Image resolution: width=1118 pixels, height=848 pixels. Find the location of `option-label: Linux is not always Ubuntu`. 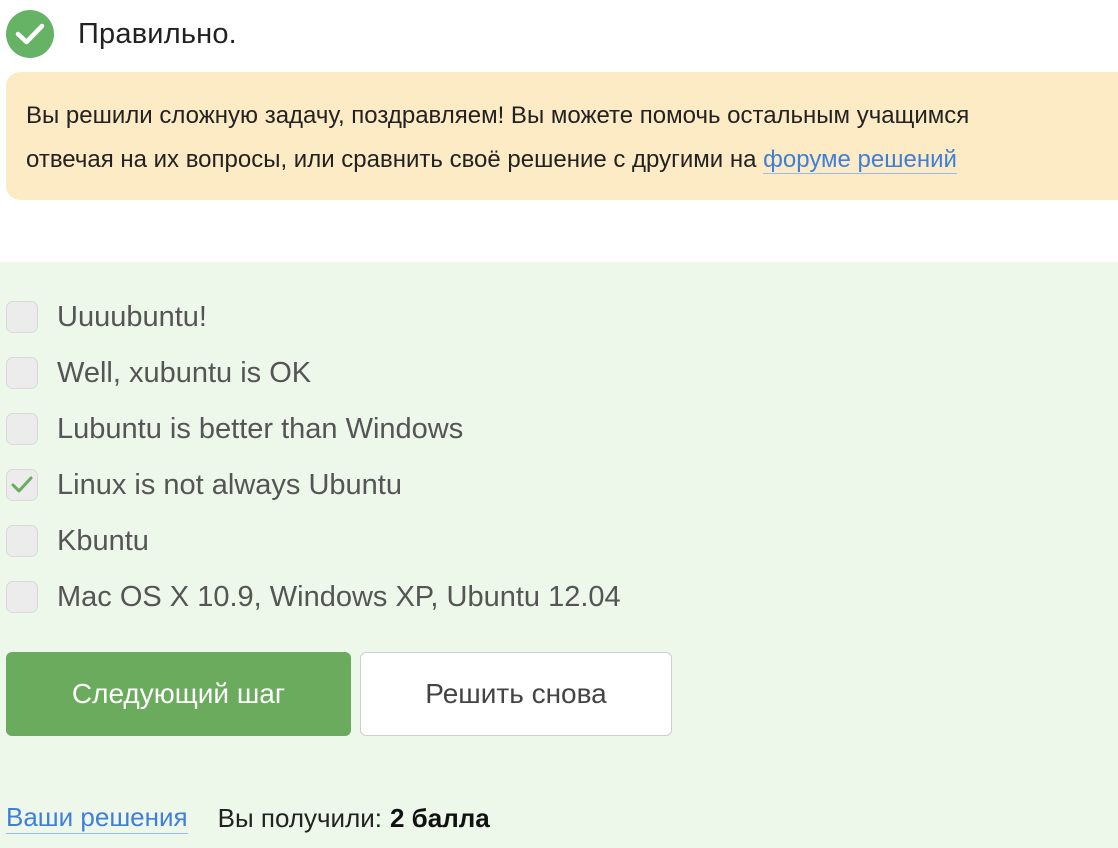

option-label: Linux is not always Ubuntu is located at coordinates (229, 484).